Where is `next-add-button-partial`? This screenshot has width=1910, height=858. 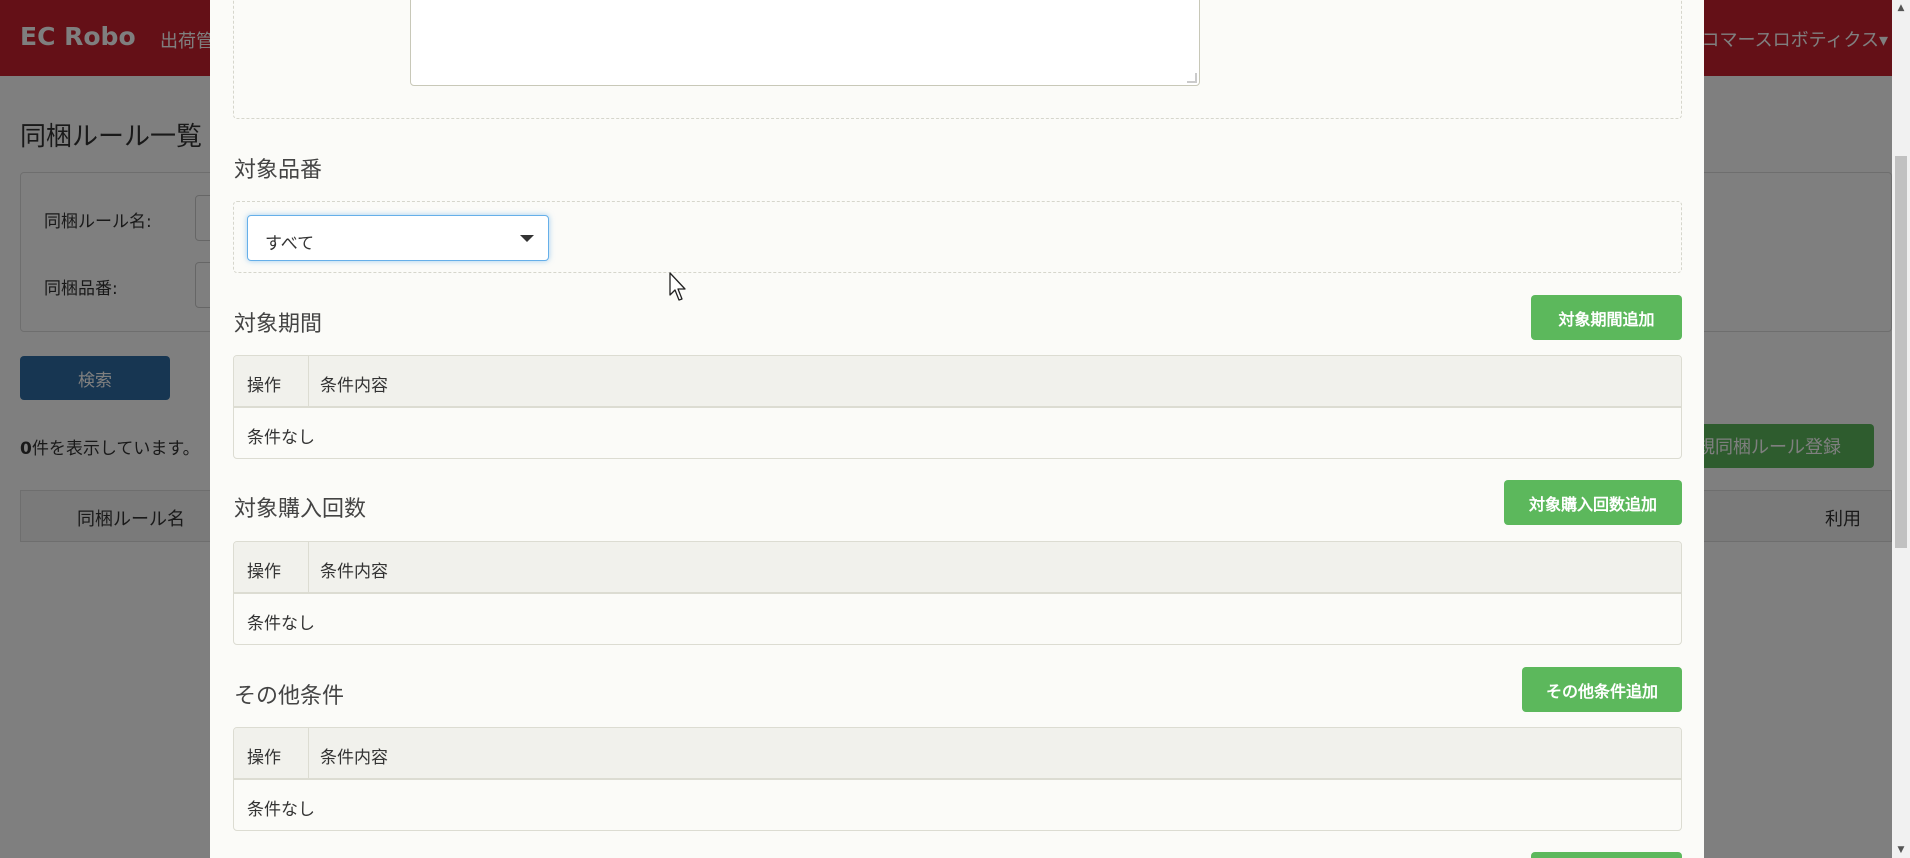 next-add-button-partial is located at coordinates (1606, 855).